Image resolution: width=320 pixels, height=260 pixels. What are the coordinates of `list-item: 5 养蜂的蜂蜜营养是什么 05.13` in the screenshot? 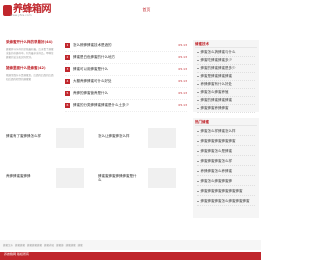 It's located at (126, 94).